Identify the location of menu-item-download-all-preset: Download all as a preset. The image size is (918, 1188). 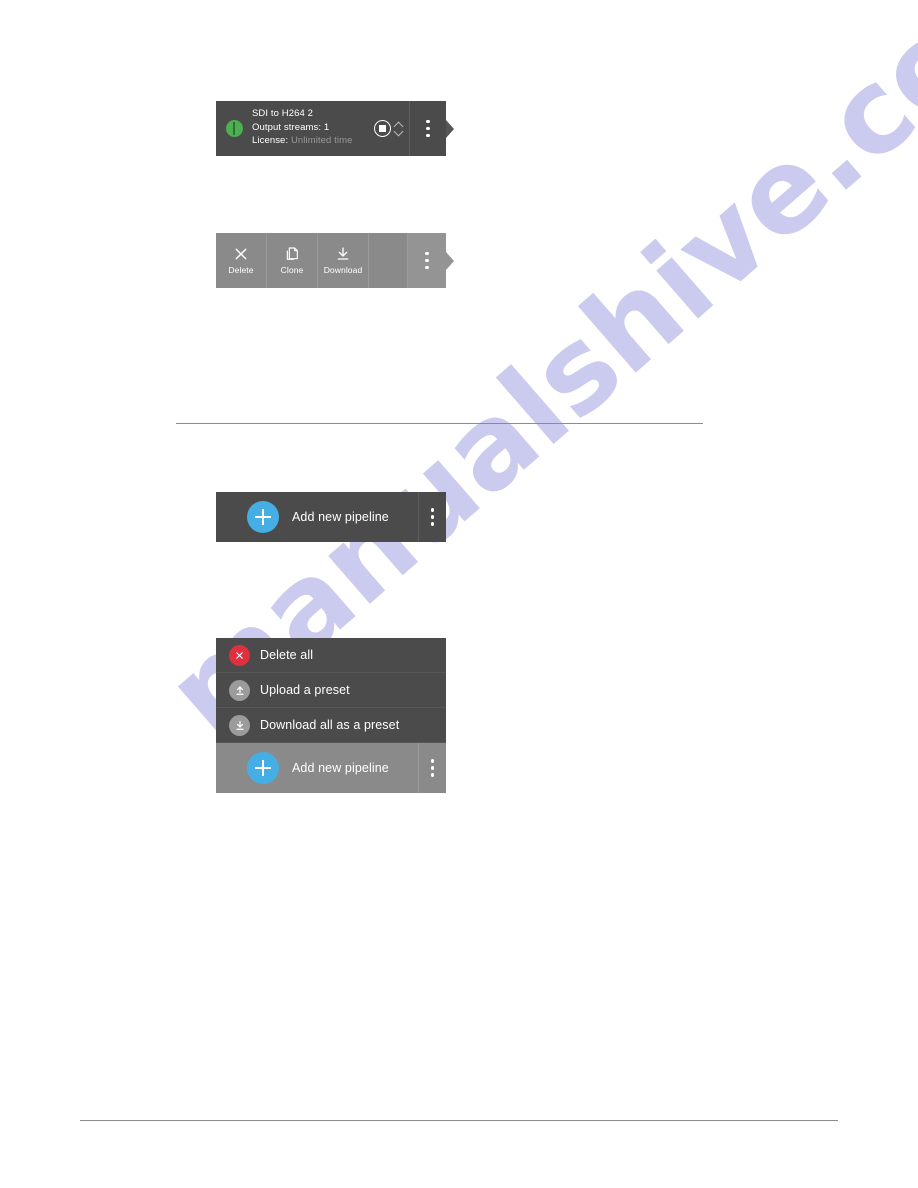
(331, 725).